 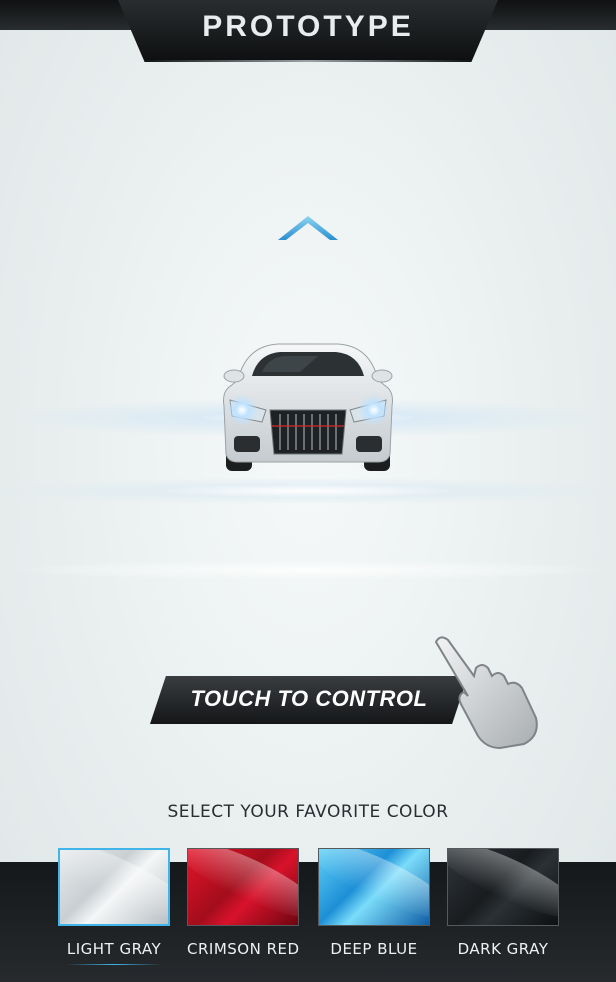 I want to click on color-option-deep-blue: DEEP BLUE, so click(x=374, y=903).